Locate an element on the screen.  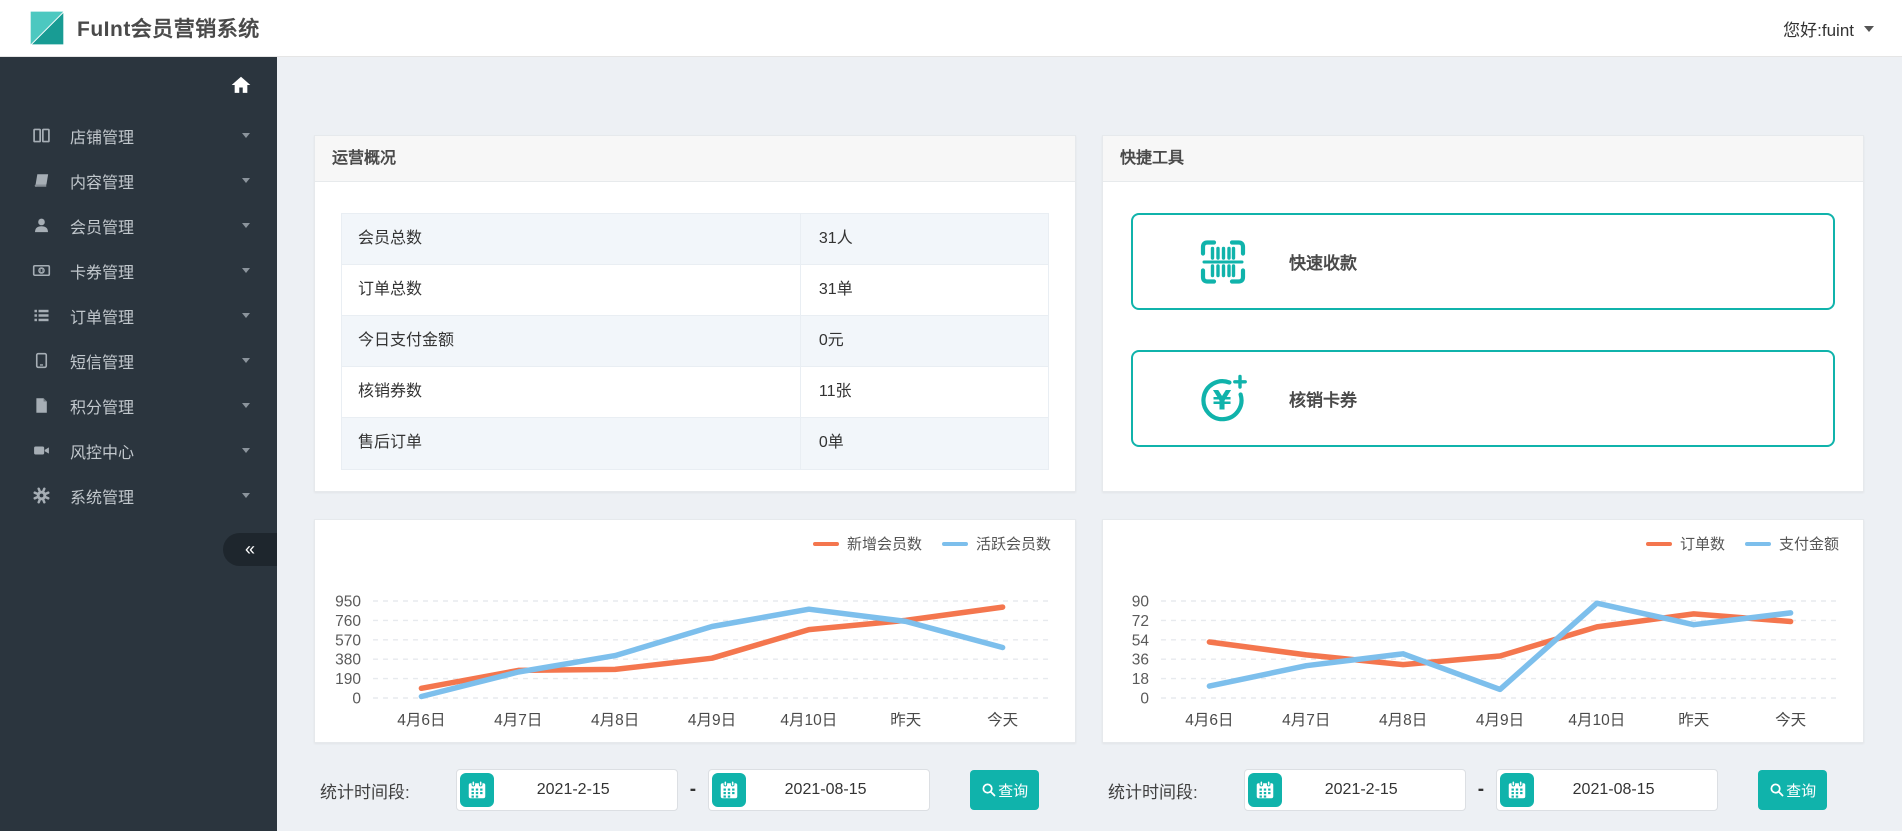
sidebar-item-gear: 系统管理 is located at coordinates (138, 495).